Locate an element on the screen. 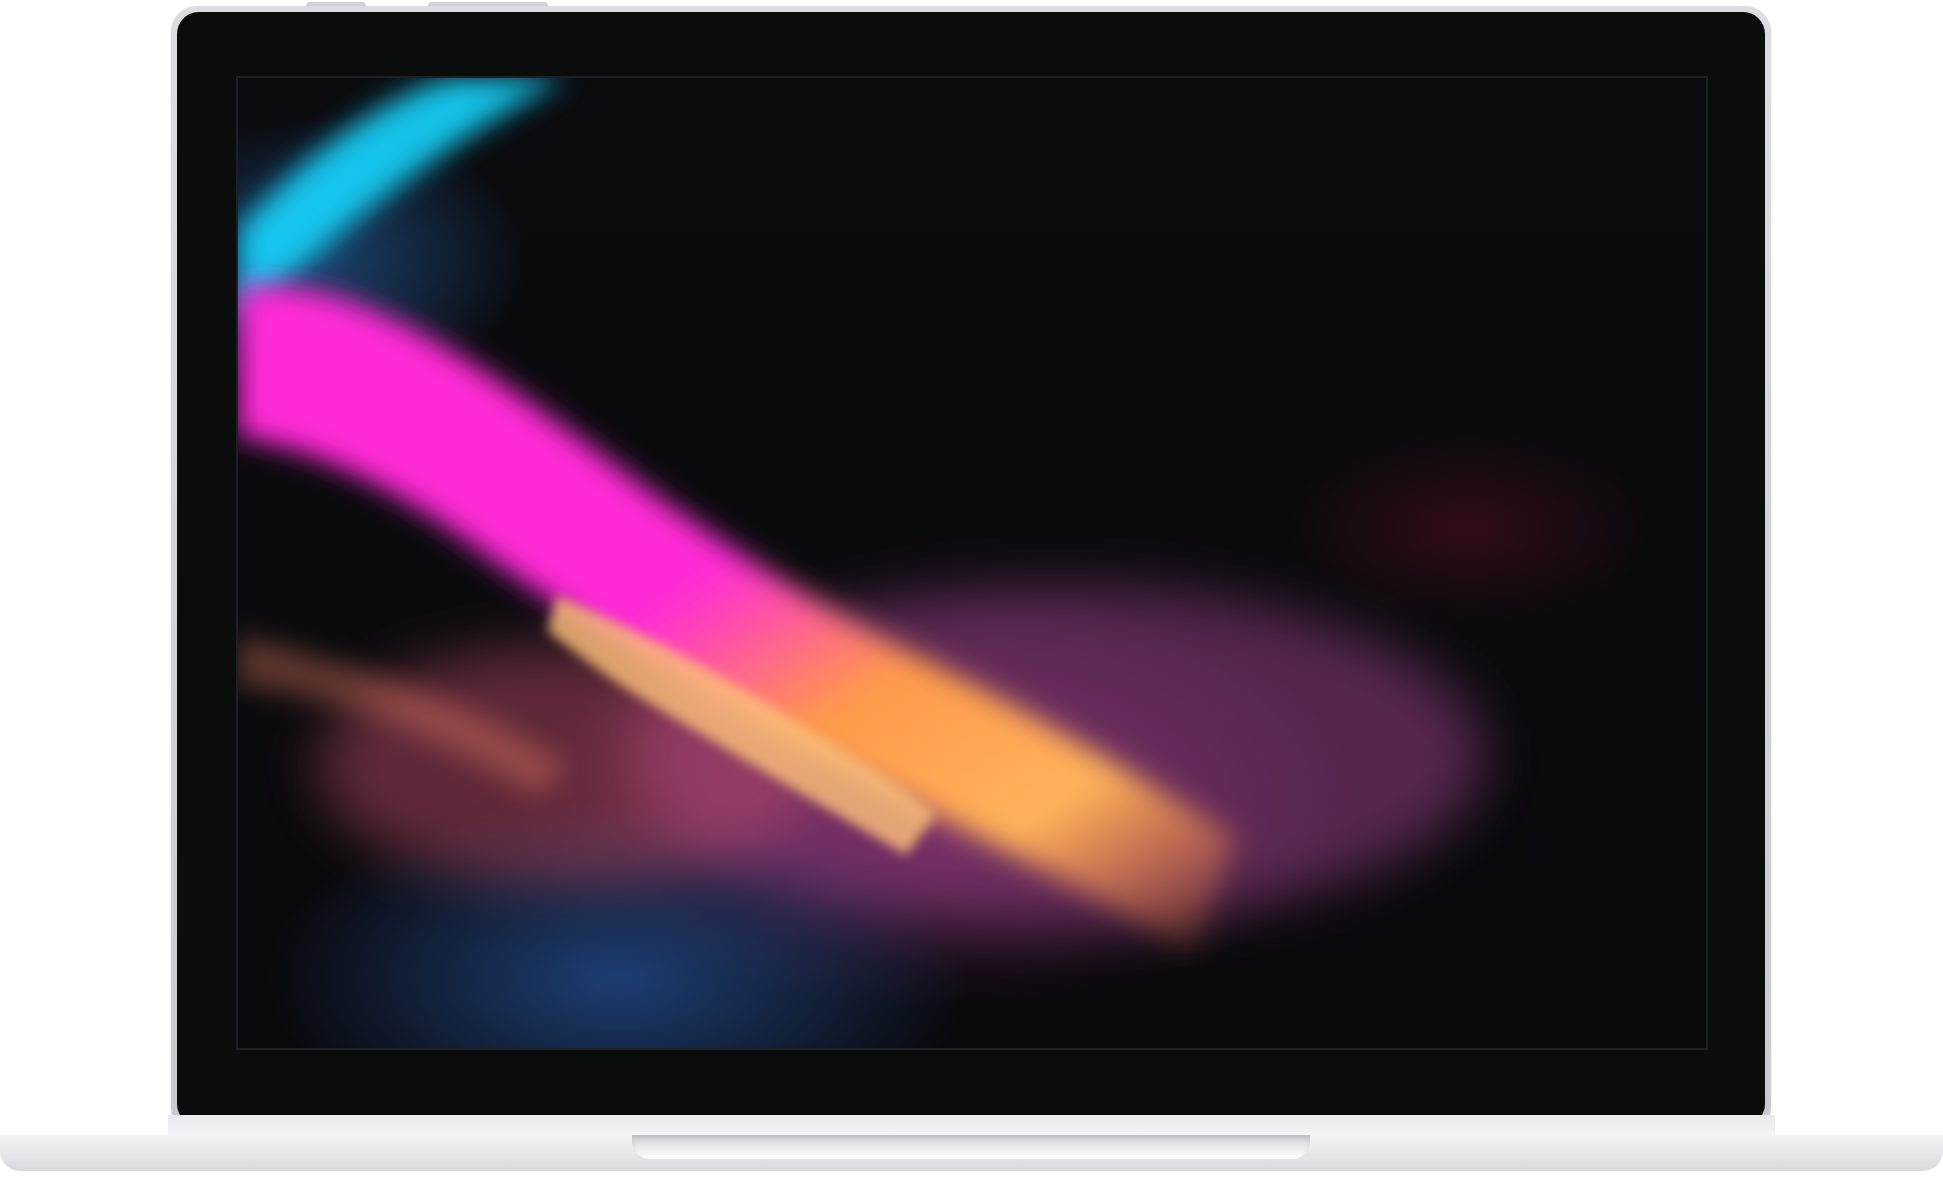 The height and width of the screenshot is (1182, 1943). cyan-streak is located at coordinates (403, 198).